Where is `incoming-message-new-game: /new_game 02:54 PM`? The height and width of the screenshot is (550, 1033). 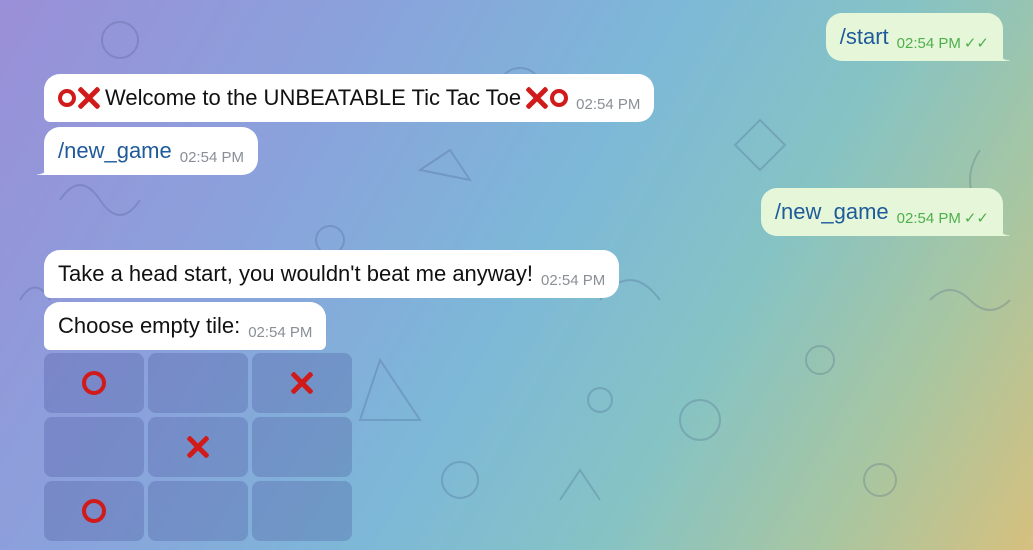
incoming-message-new-game: /new_game 02:54 PM is located at coordinates (147, 151).